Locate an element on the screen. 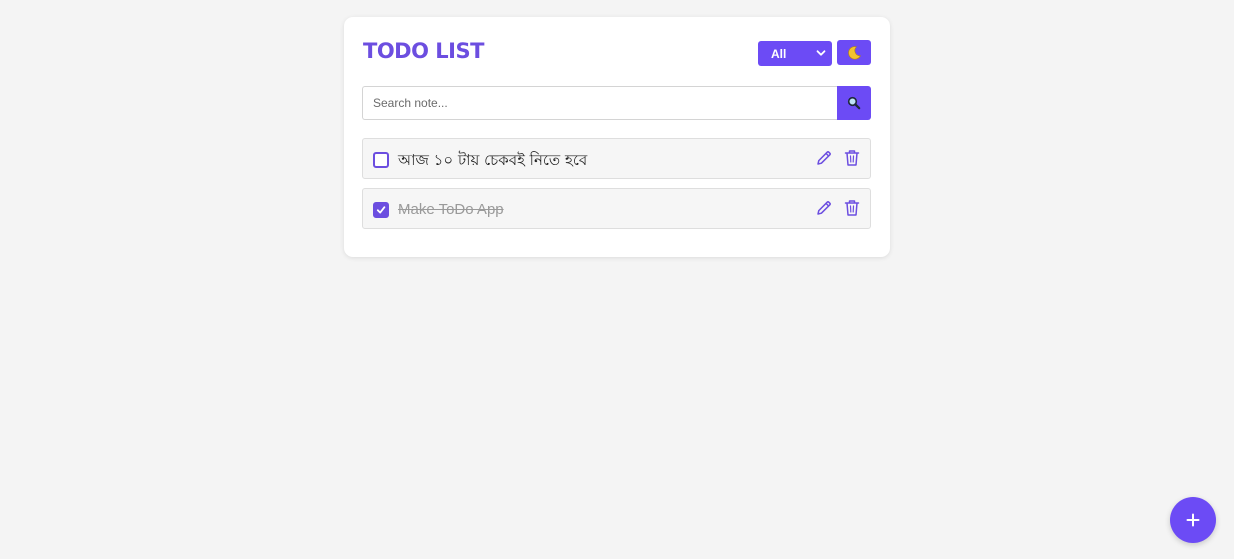  chevron-down-icon is located at coordinates (821, 53).